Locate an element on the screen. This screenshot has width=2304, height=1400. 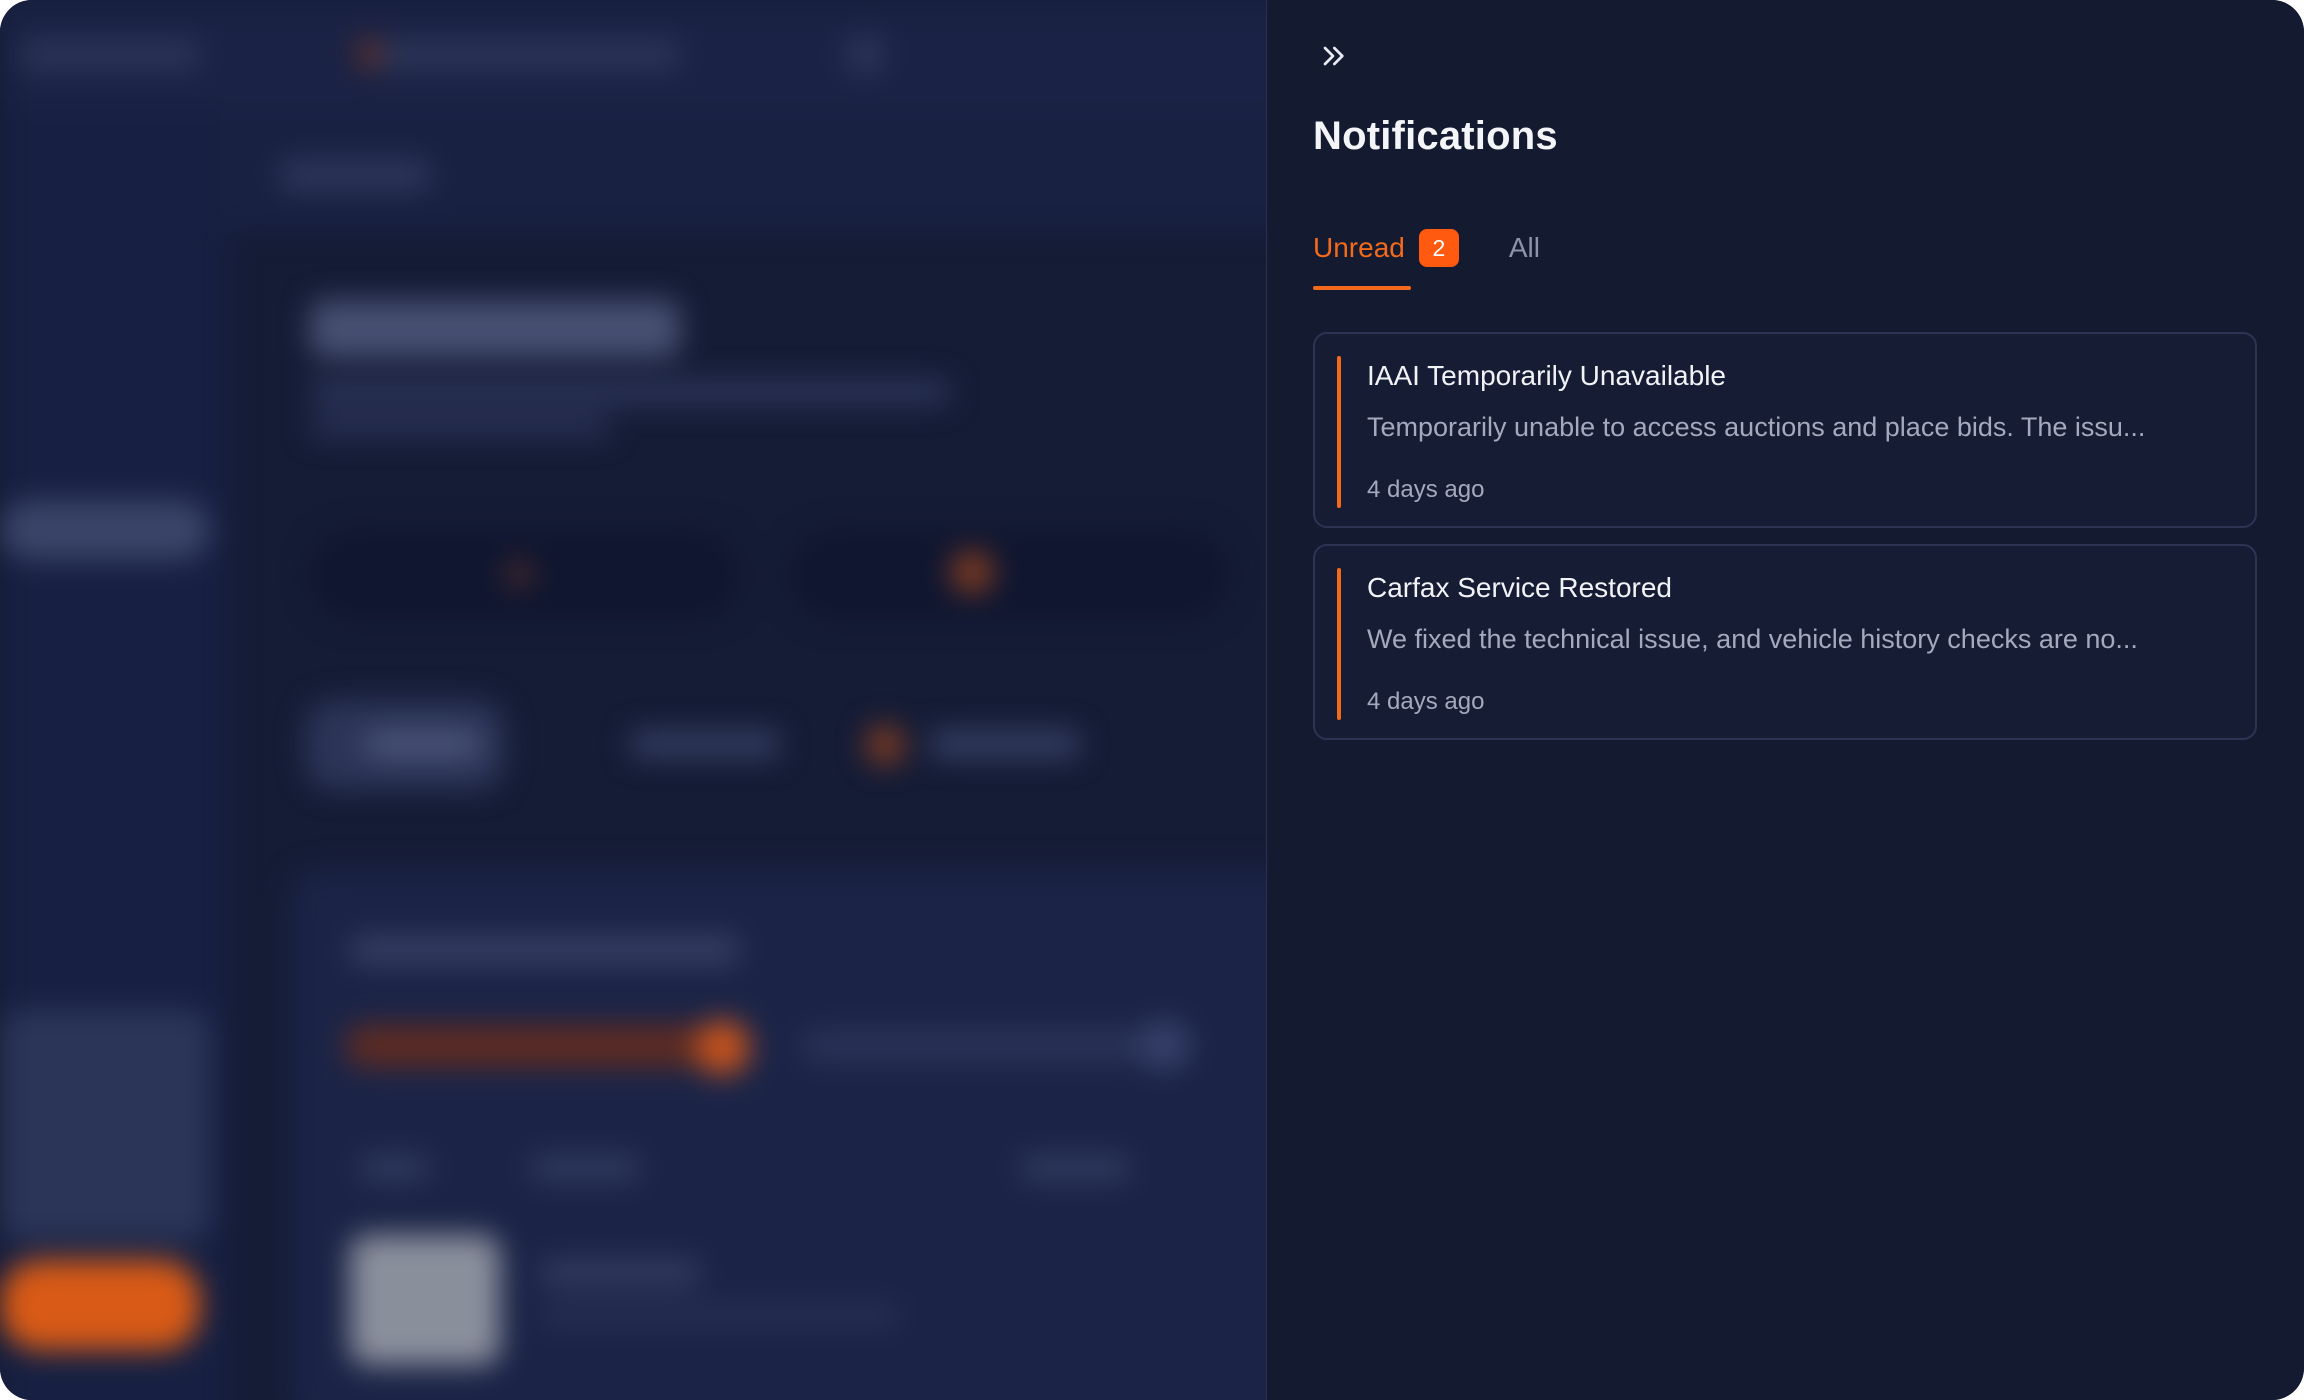
blurred-card-heading is located at coordinates (545, 950).